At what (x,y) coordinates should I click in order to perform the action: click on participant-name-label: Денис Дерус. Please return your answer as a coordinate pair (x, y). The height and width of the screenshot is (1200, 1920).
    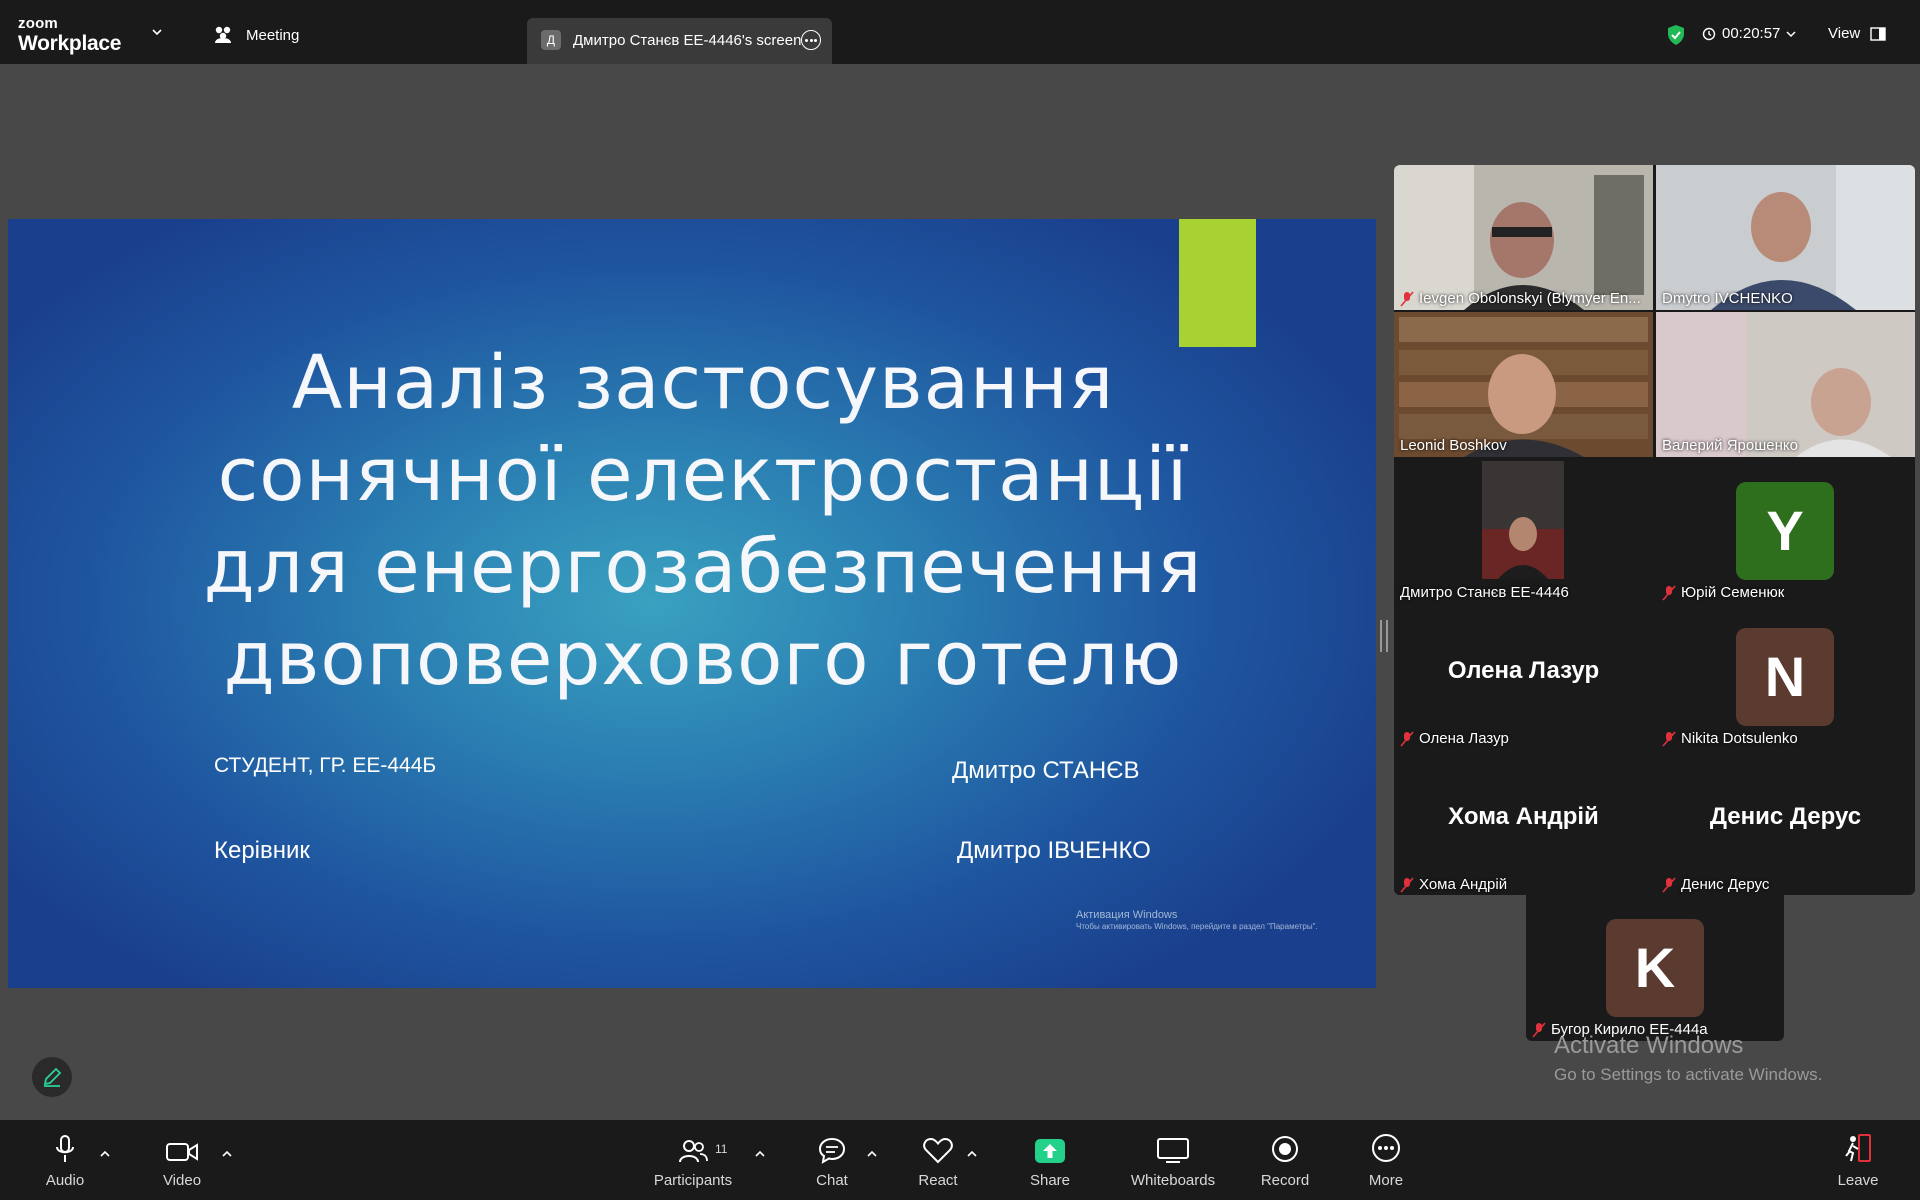
    Looking at the image, I should click on (1715, 884).